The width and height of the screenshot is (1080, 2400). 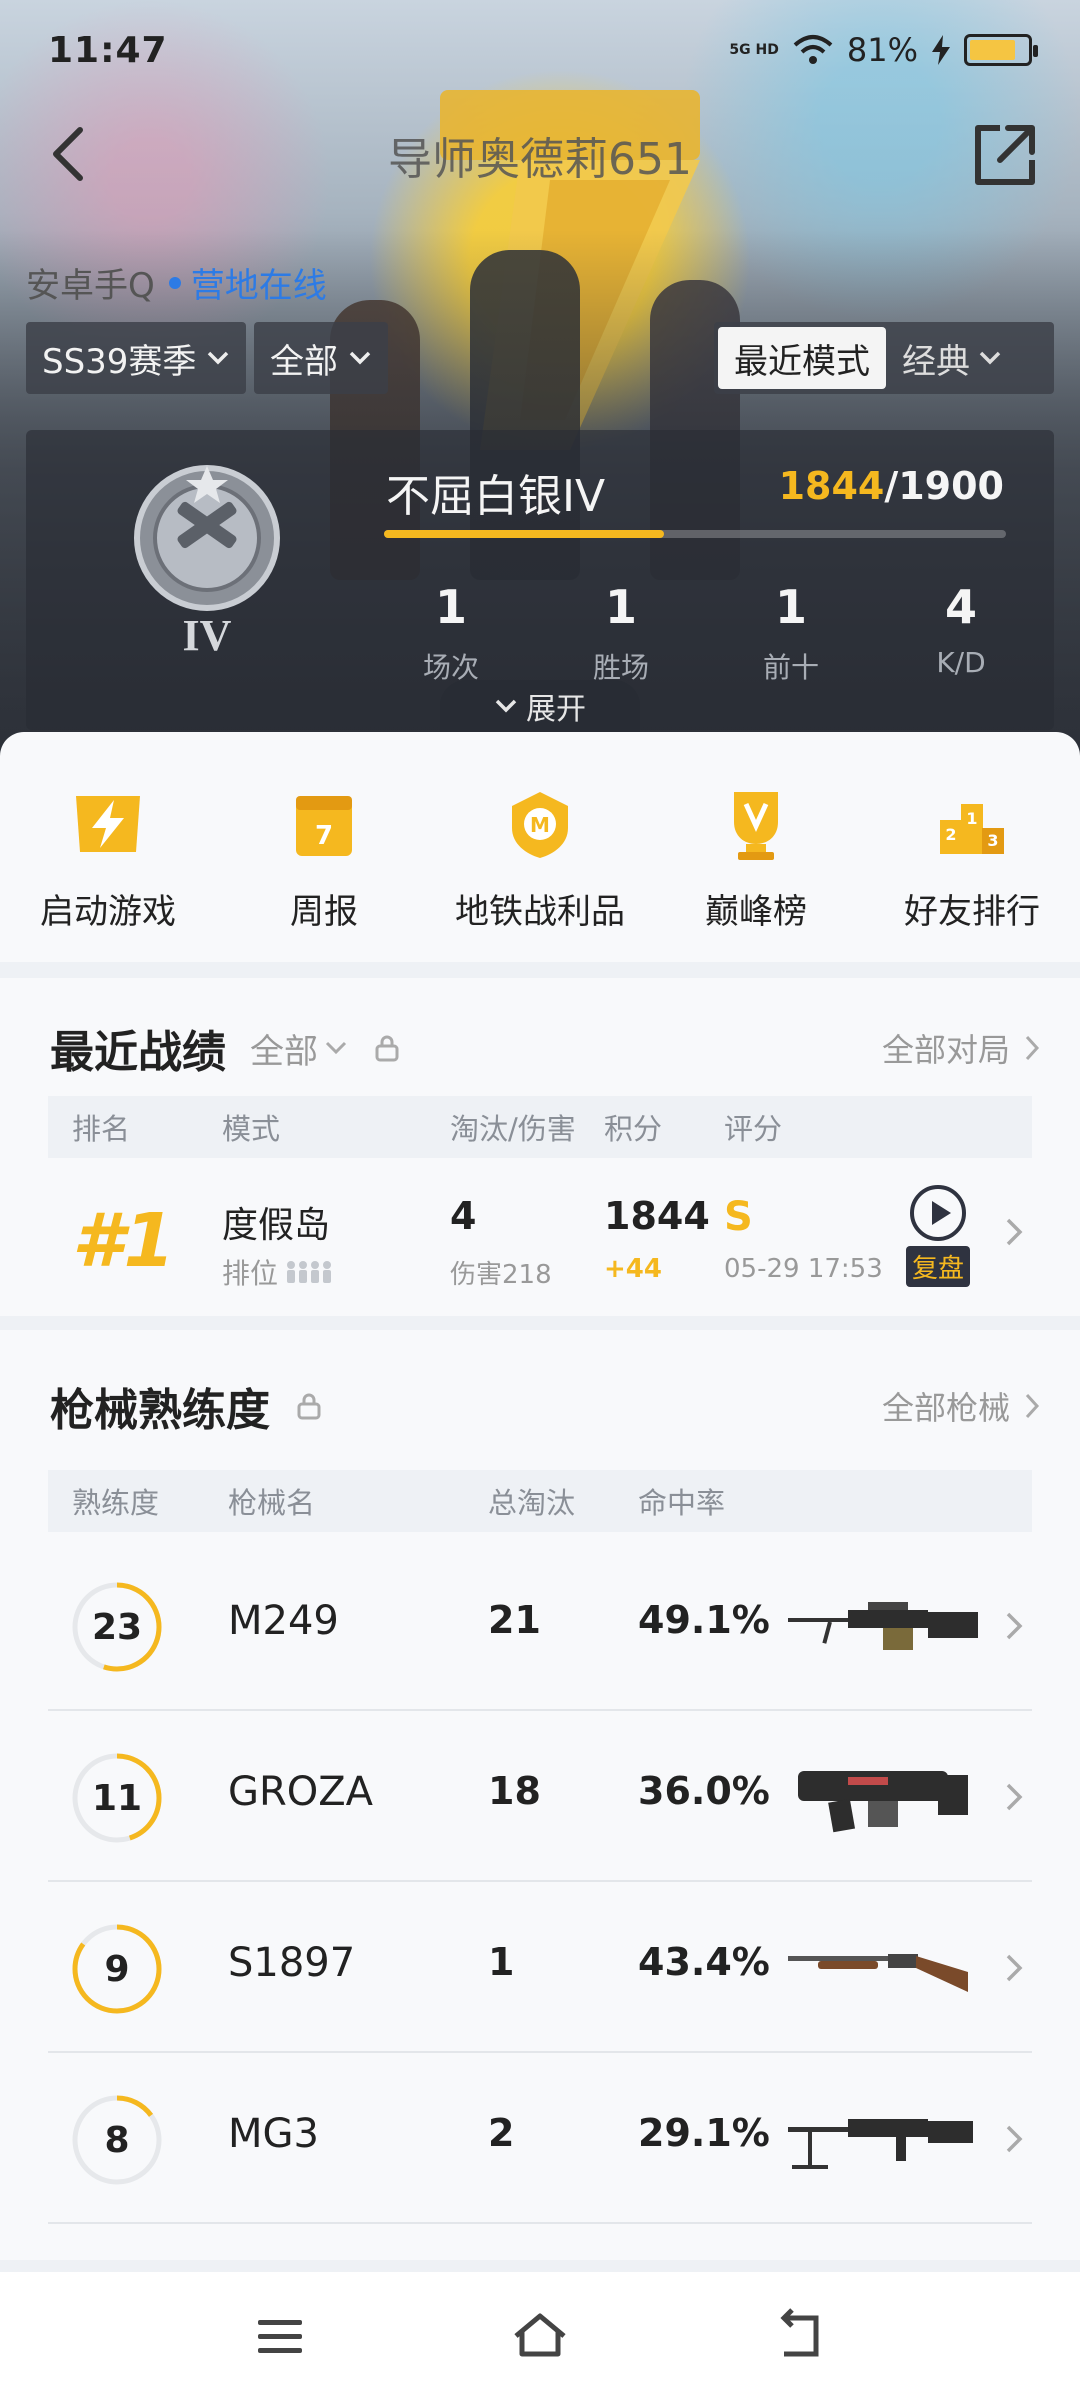 I want to click on weapon-kills: 21, so click(x=514, y=1620).